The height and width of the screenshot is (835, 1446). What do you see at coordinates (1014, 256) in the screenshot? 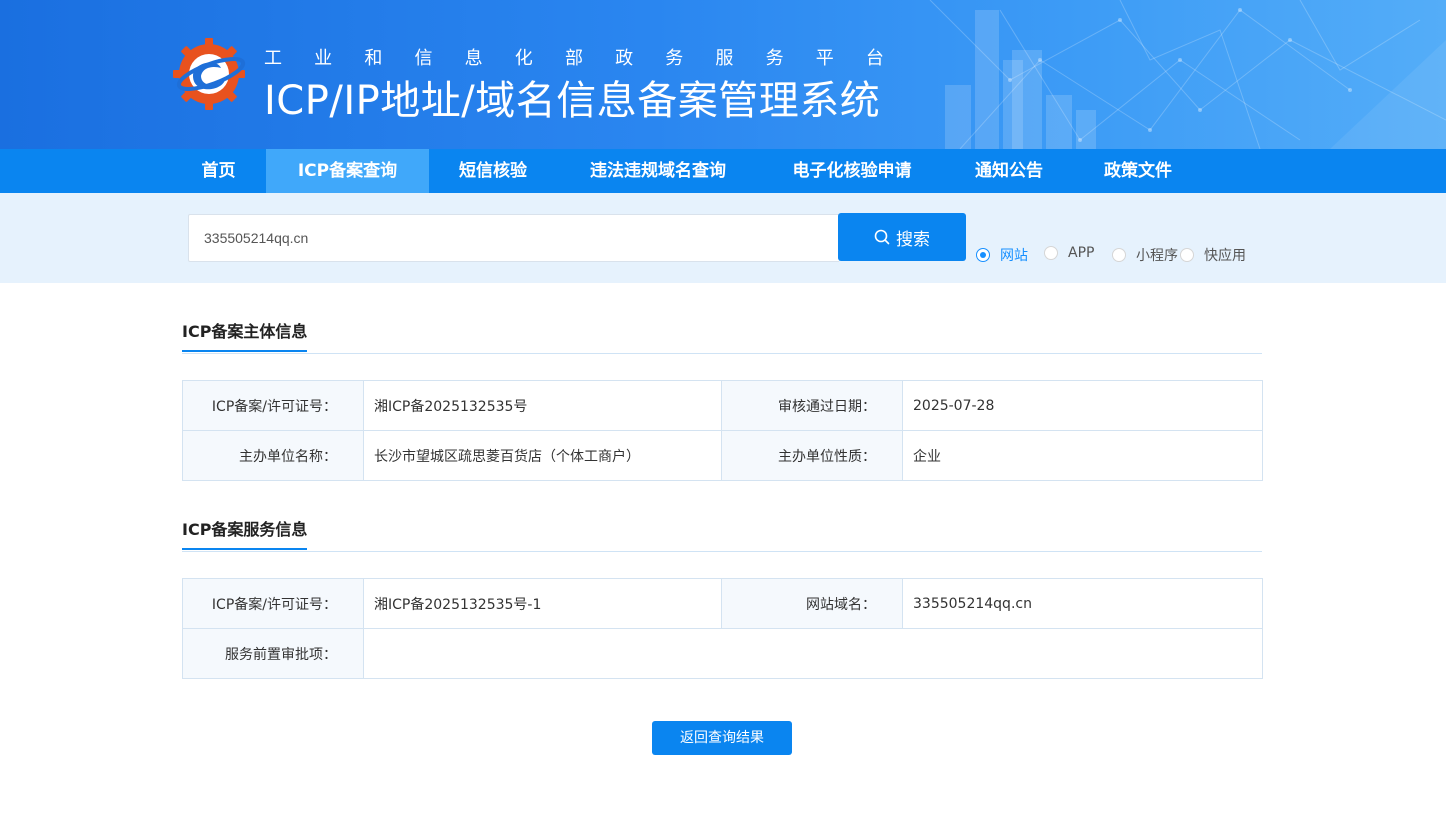
I see `radio-label: 网站` at bounding box center [1014, 256].